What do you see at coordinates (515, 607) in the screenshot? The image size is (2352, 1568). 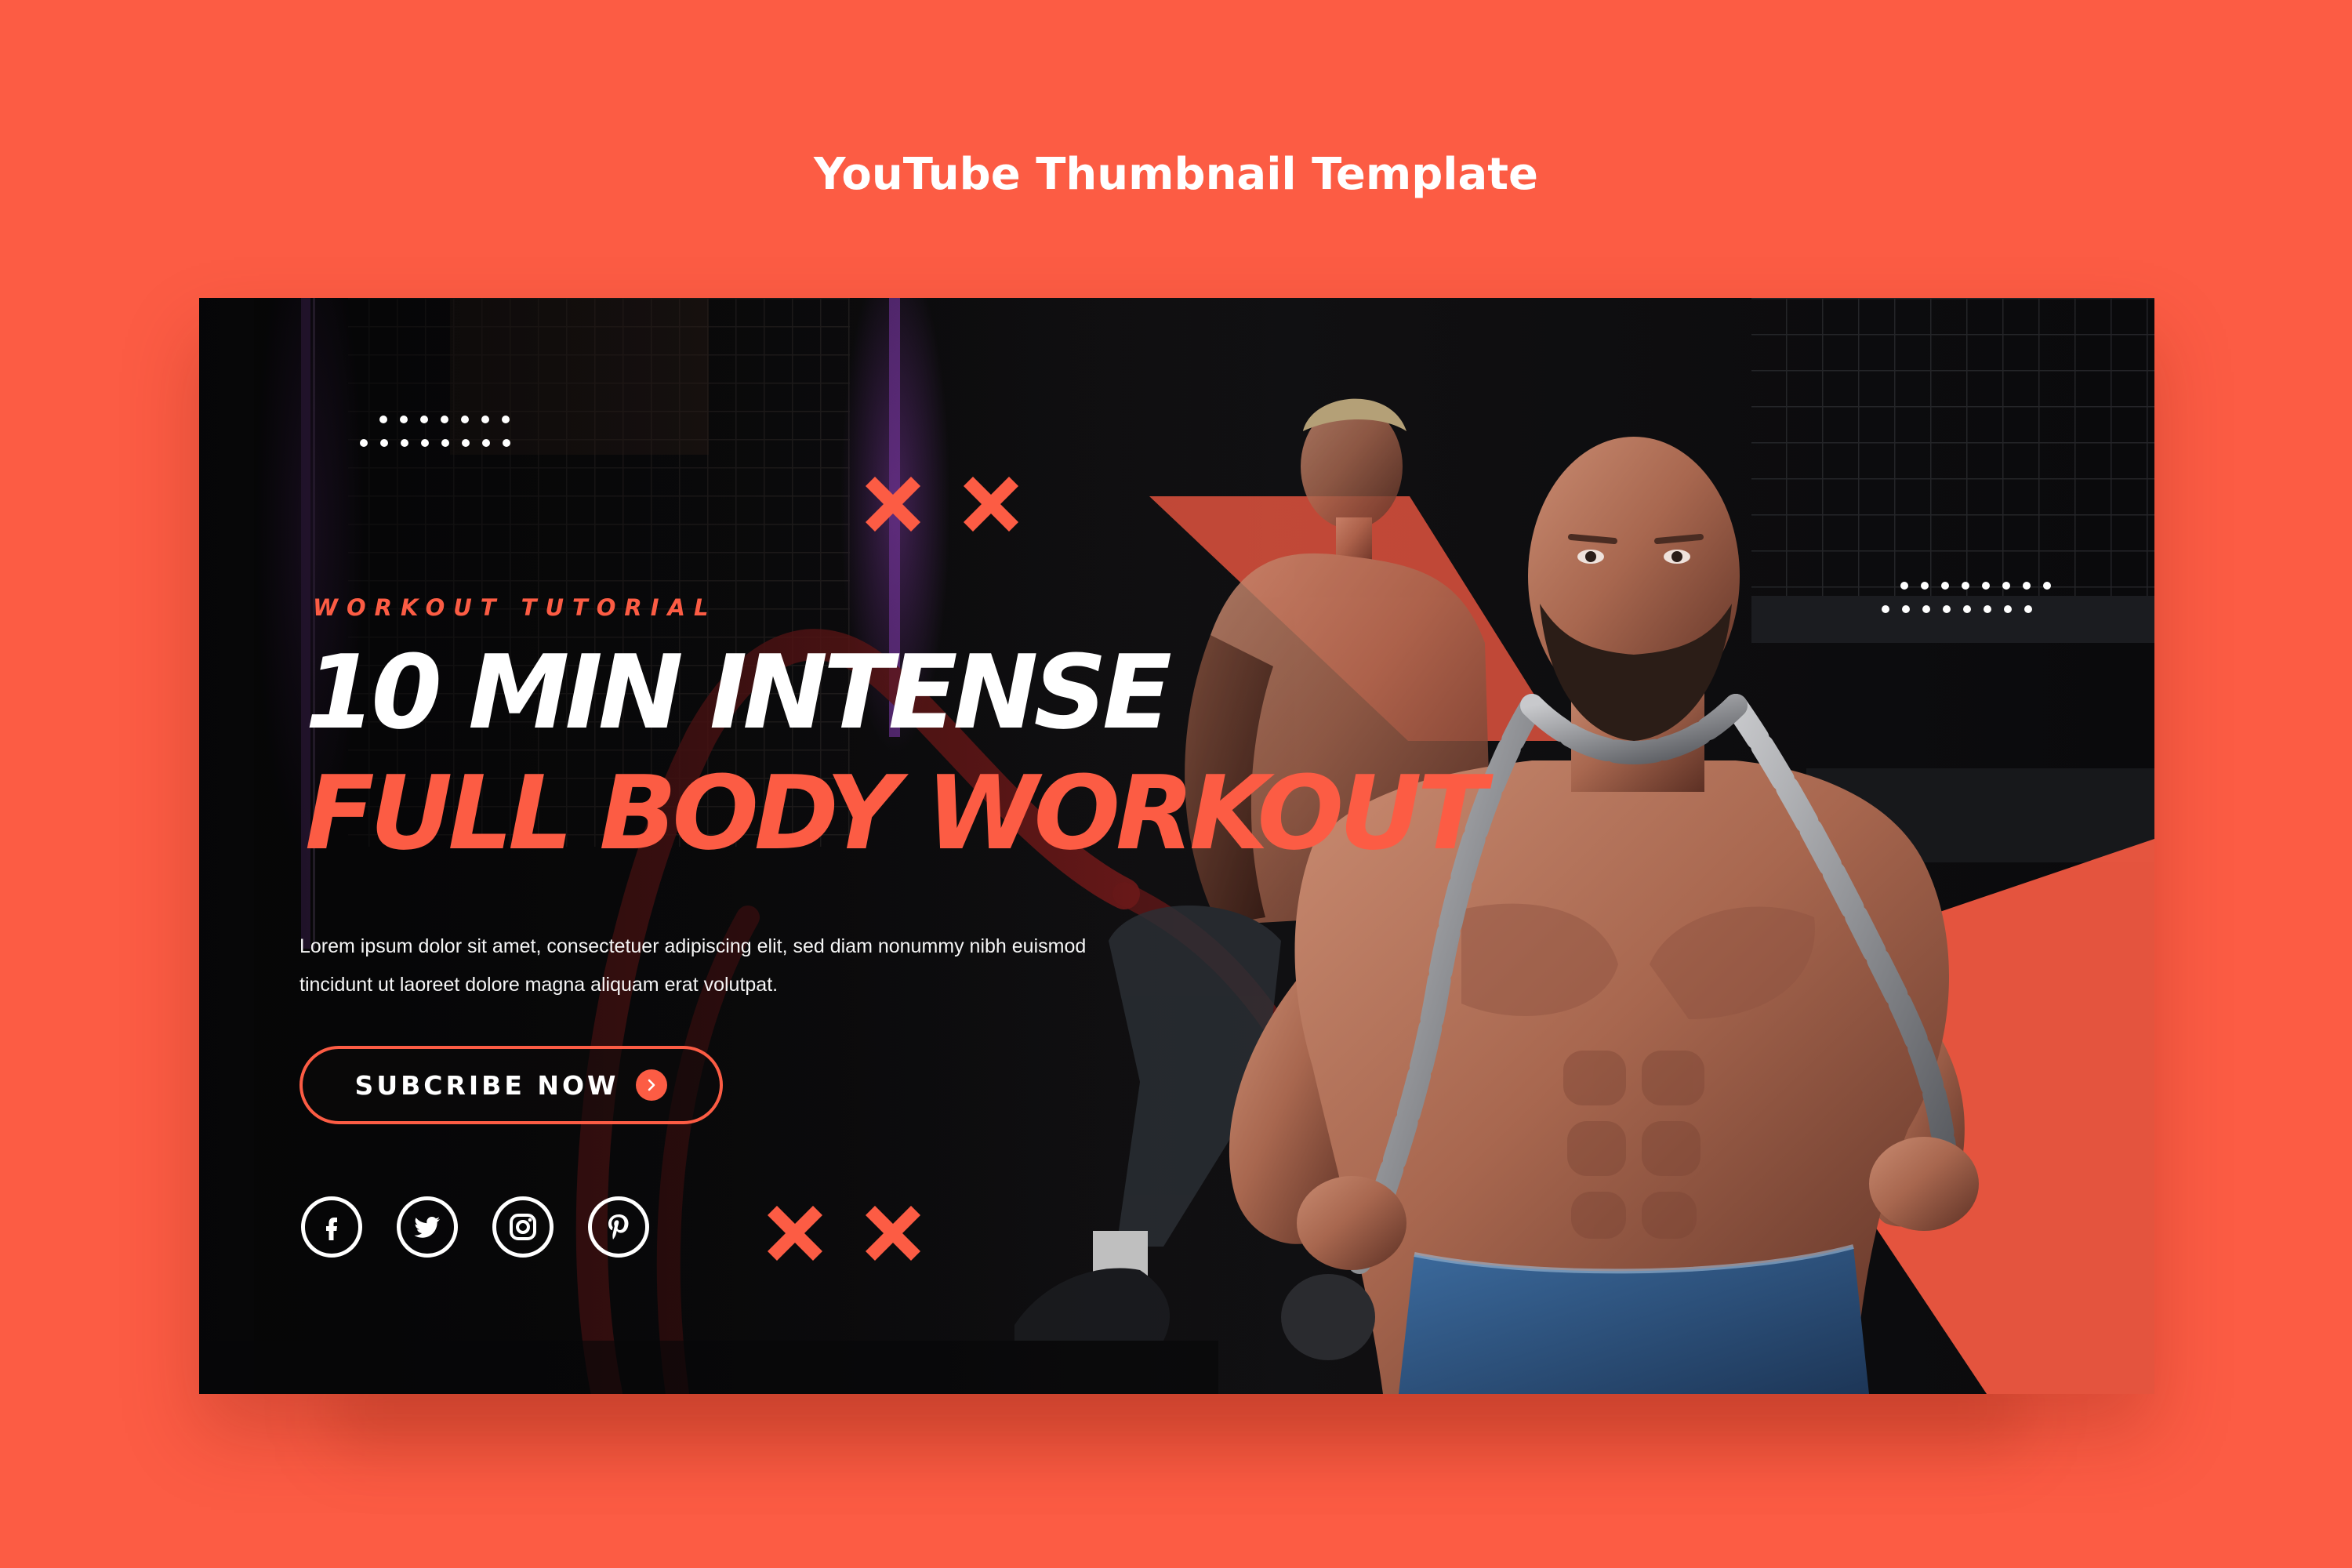 I see `eyebrow-label: WORKOUT TUTORIAL` at bounding box center [515, 607].